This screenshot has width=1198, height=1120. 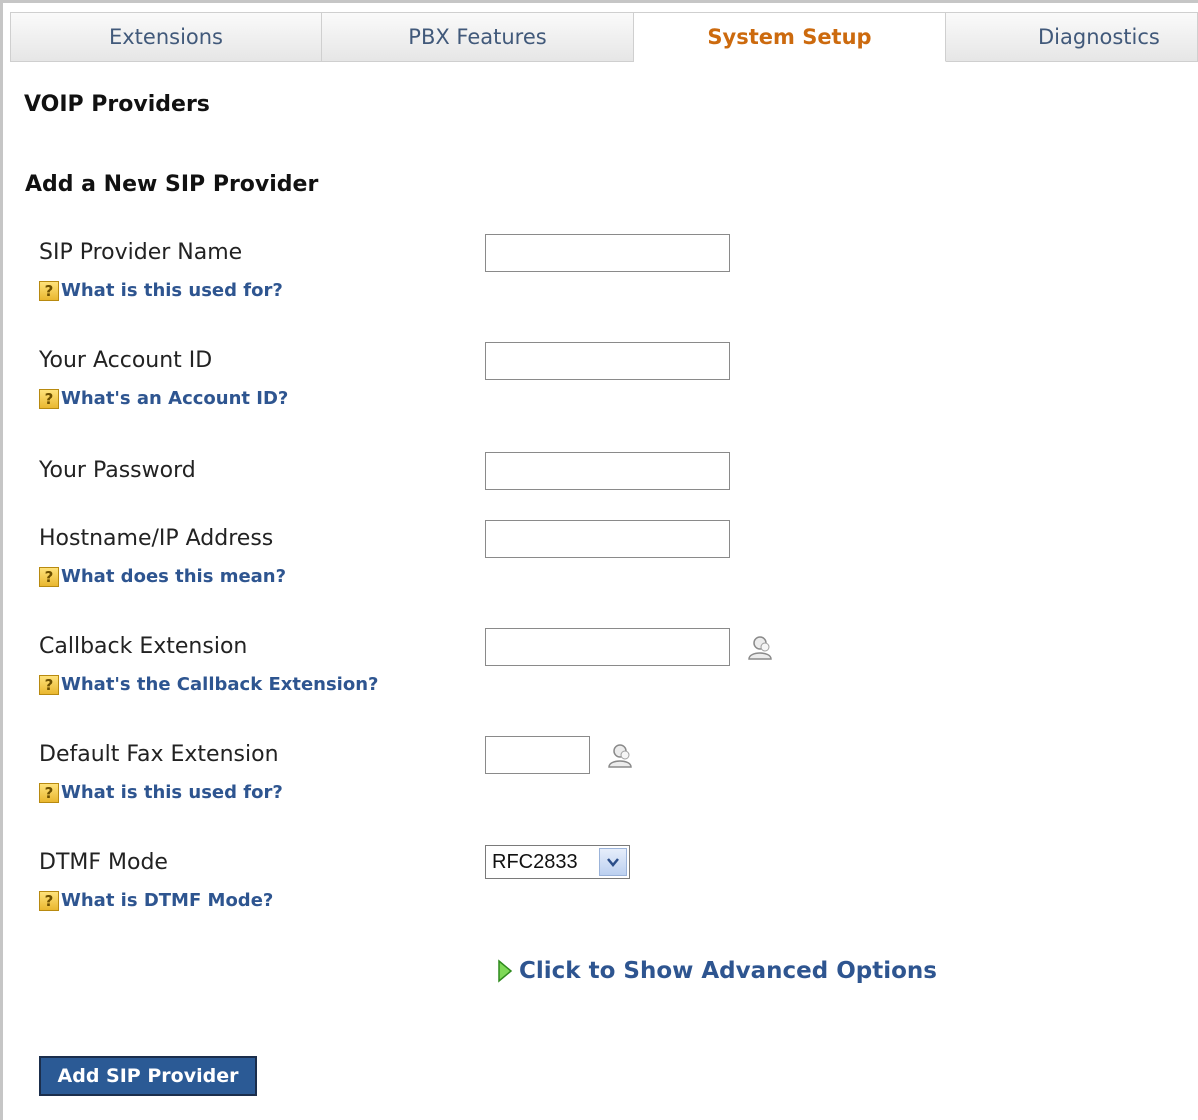 I want to click on tab-diagnostics: Diagnostics, so click(x=1072, y=37).